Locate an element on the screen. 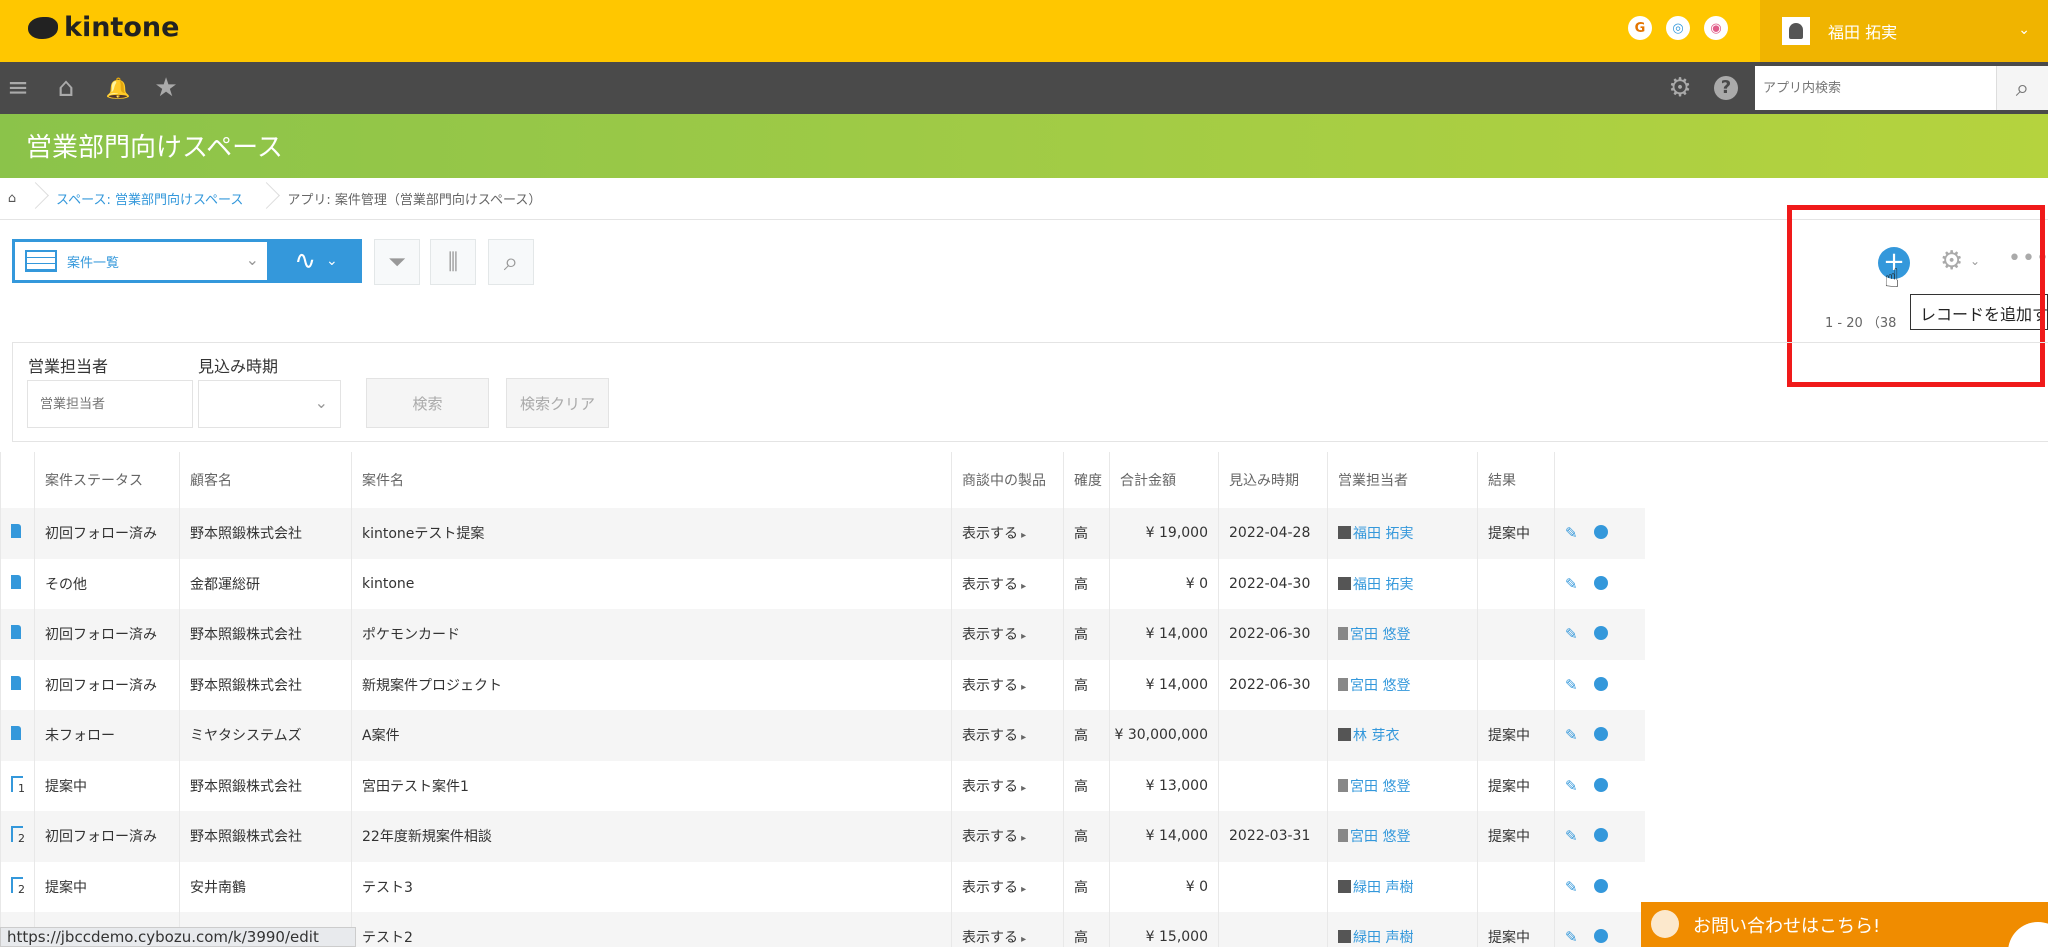  view-select: 案件一覧 ⌄ is located at coordinates (141, 261).